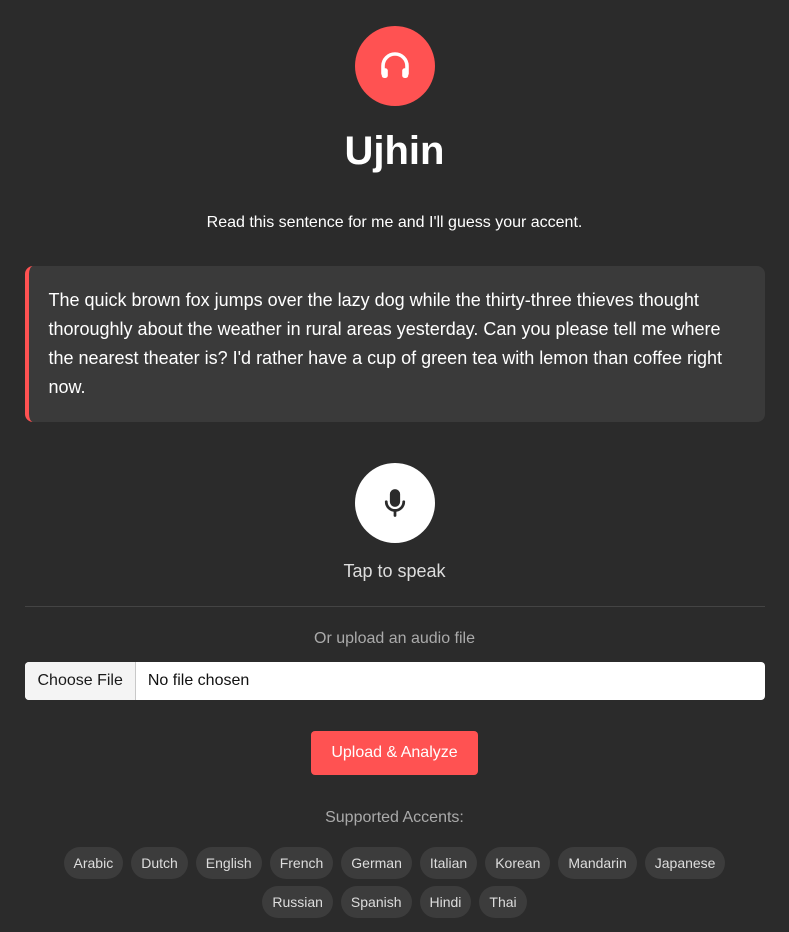 The image size is (789, 932). I want to click on choose-file-button: Choose File, so click(80, 681).